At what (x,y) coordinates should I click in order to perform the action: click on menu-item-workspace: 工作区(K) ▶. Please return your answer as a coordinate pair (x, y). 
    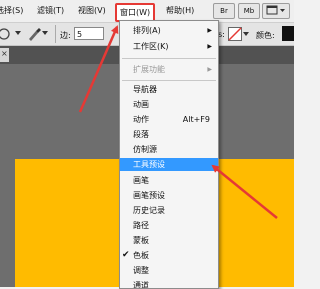
    Looking at the image, I should click on (169, 46).